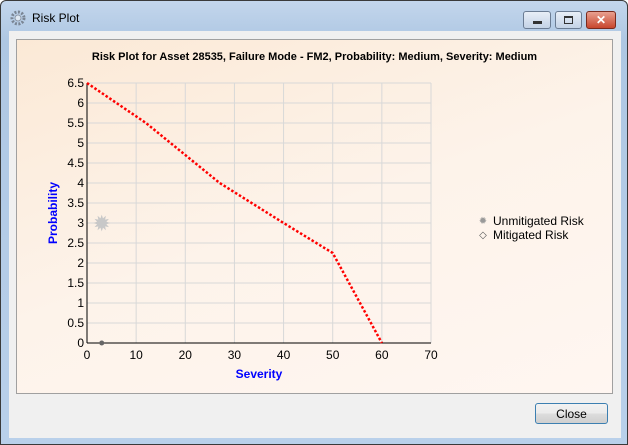  I want to click on window-title: Risk Plot, so click(56, 18).